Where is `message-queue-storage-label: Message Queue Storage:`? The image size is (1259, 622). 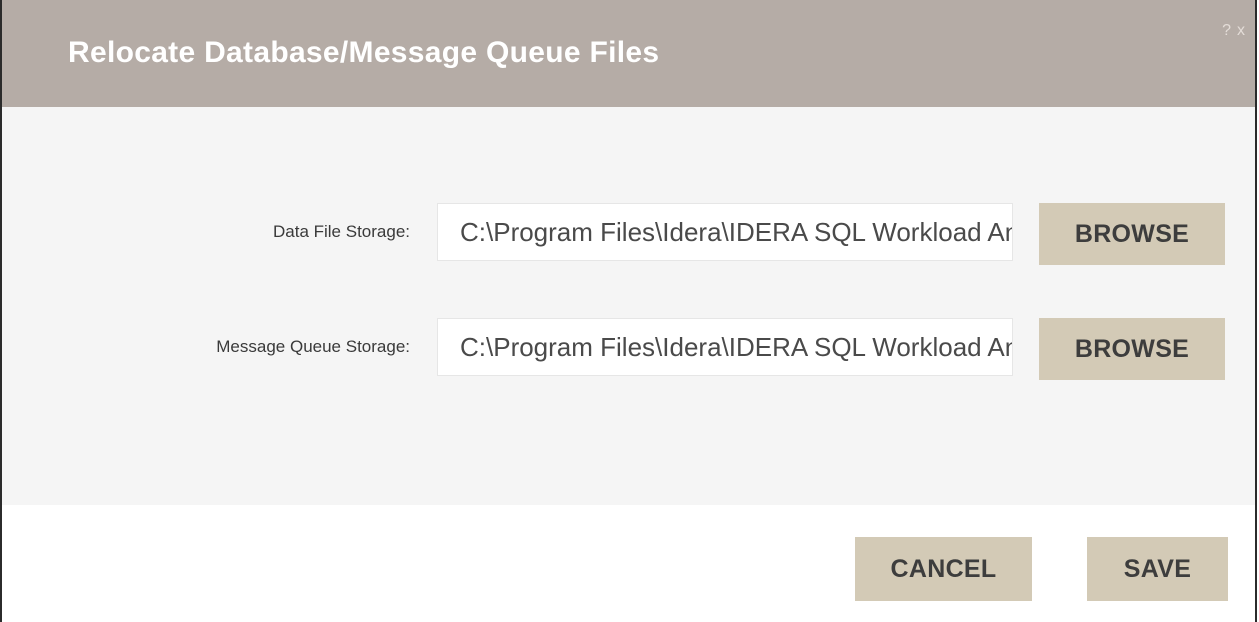 message-queue-storage-label: Message Queue Storage: is located at coordinates (313, 346).